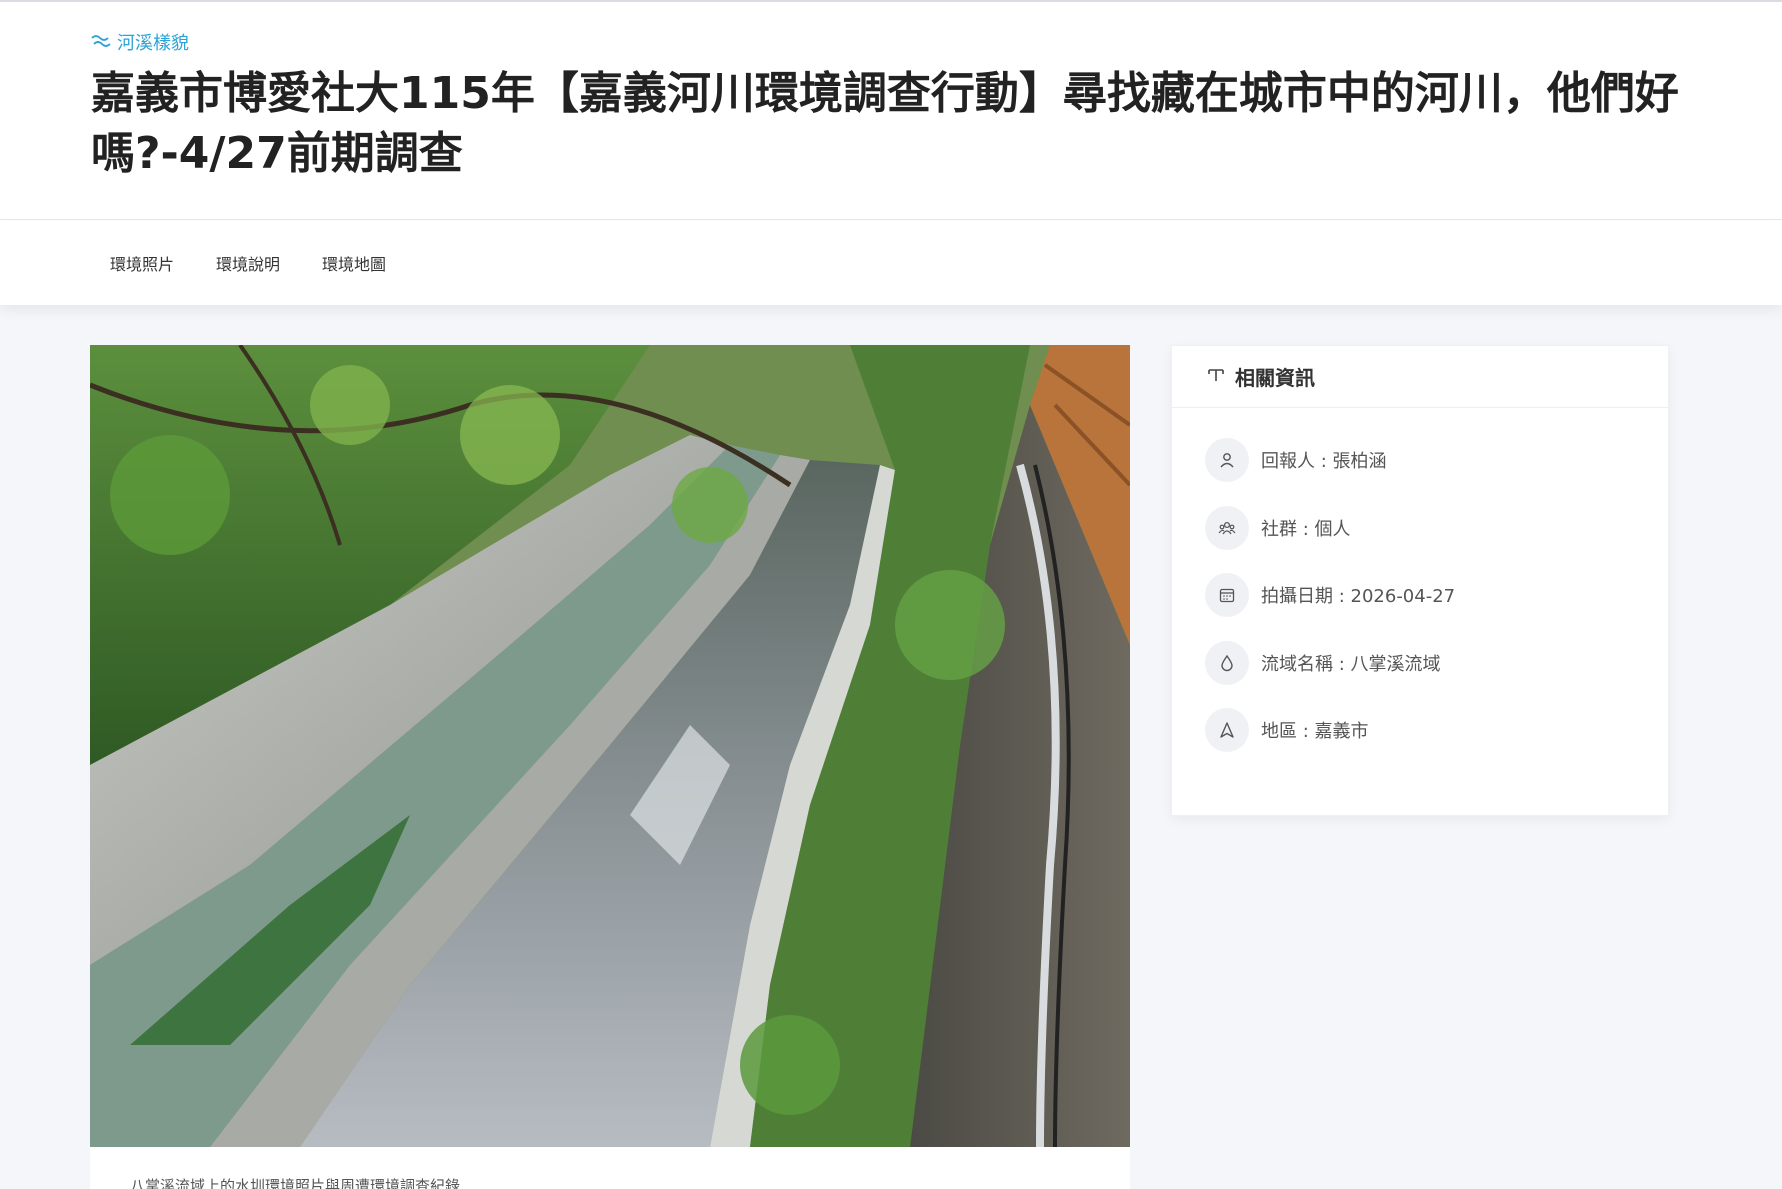  I want to click on location-arrow-icon, so click(1227, 730).